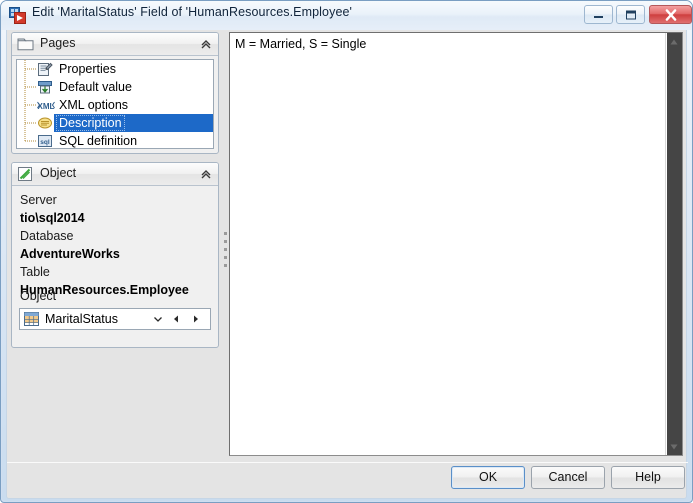  I want to click on table-label: Table, so click(35, 272).